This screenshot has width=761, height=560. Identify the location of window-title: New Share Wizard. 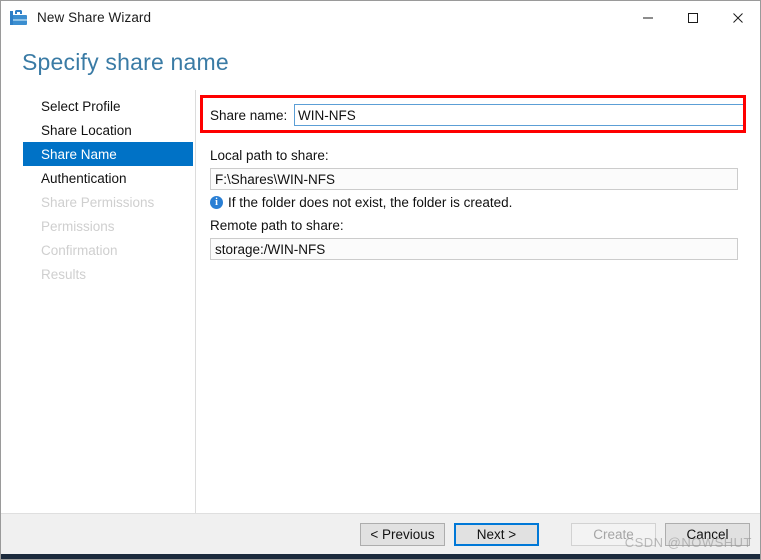
(94, 17).